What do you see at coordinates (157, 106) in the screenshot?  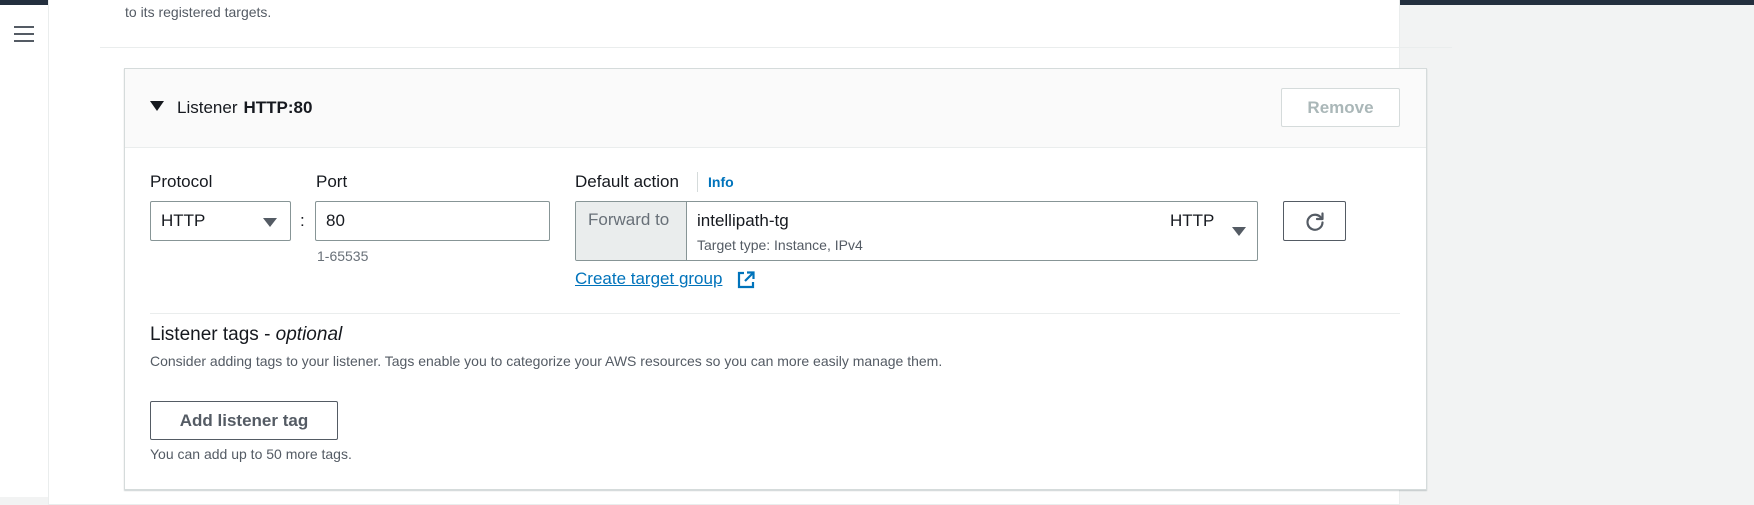 I see `caret-down-icon` at bounding box center [157, 106].